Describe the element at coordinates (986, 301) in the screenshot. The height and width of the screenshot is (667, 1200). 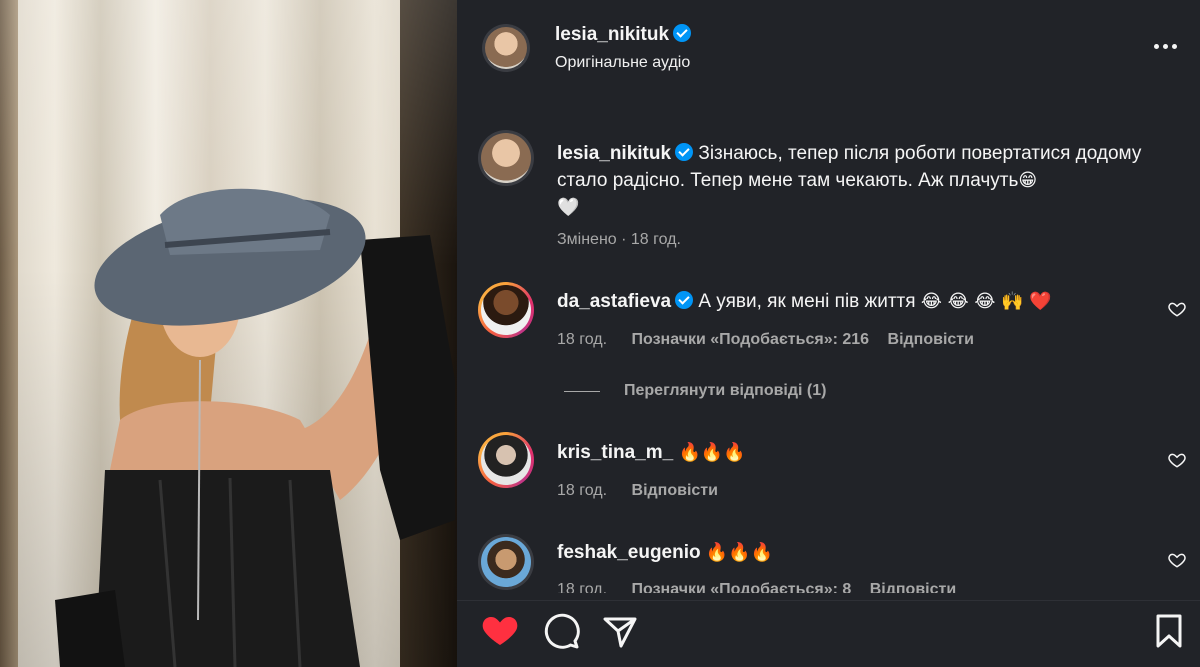
I see `comment-emoji: 😂 😂 😂 🙌 ❤️` at that location.